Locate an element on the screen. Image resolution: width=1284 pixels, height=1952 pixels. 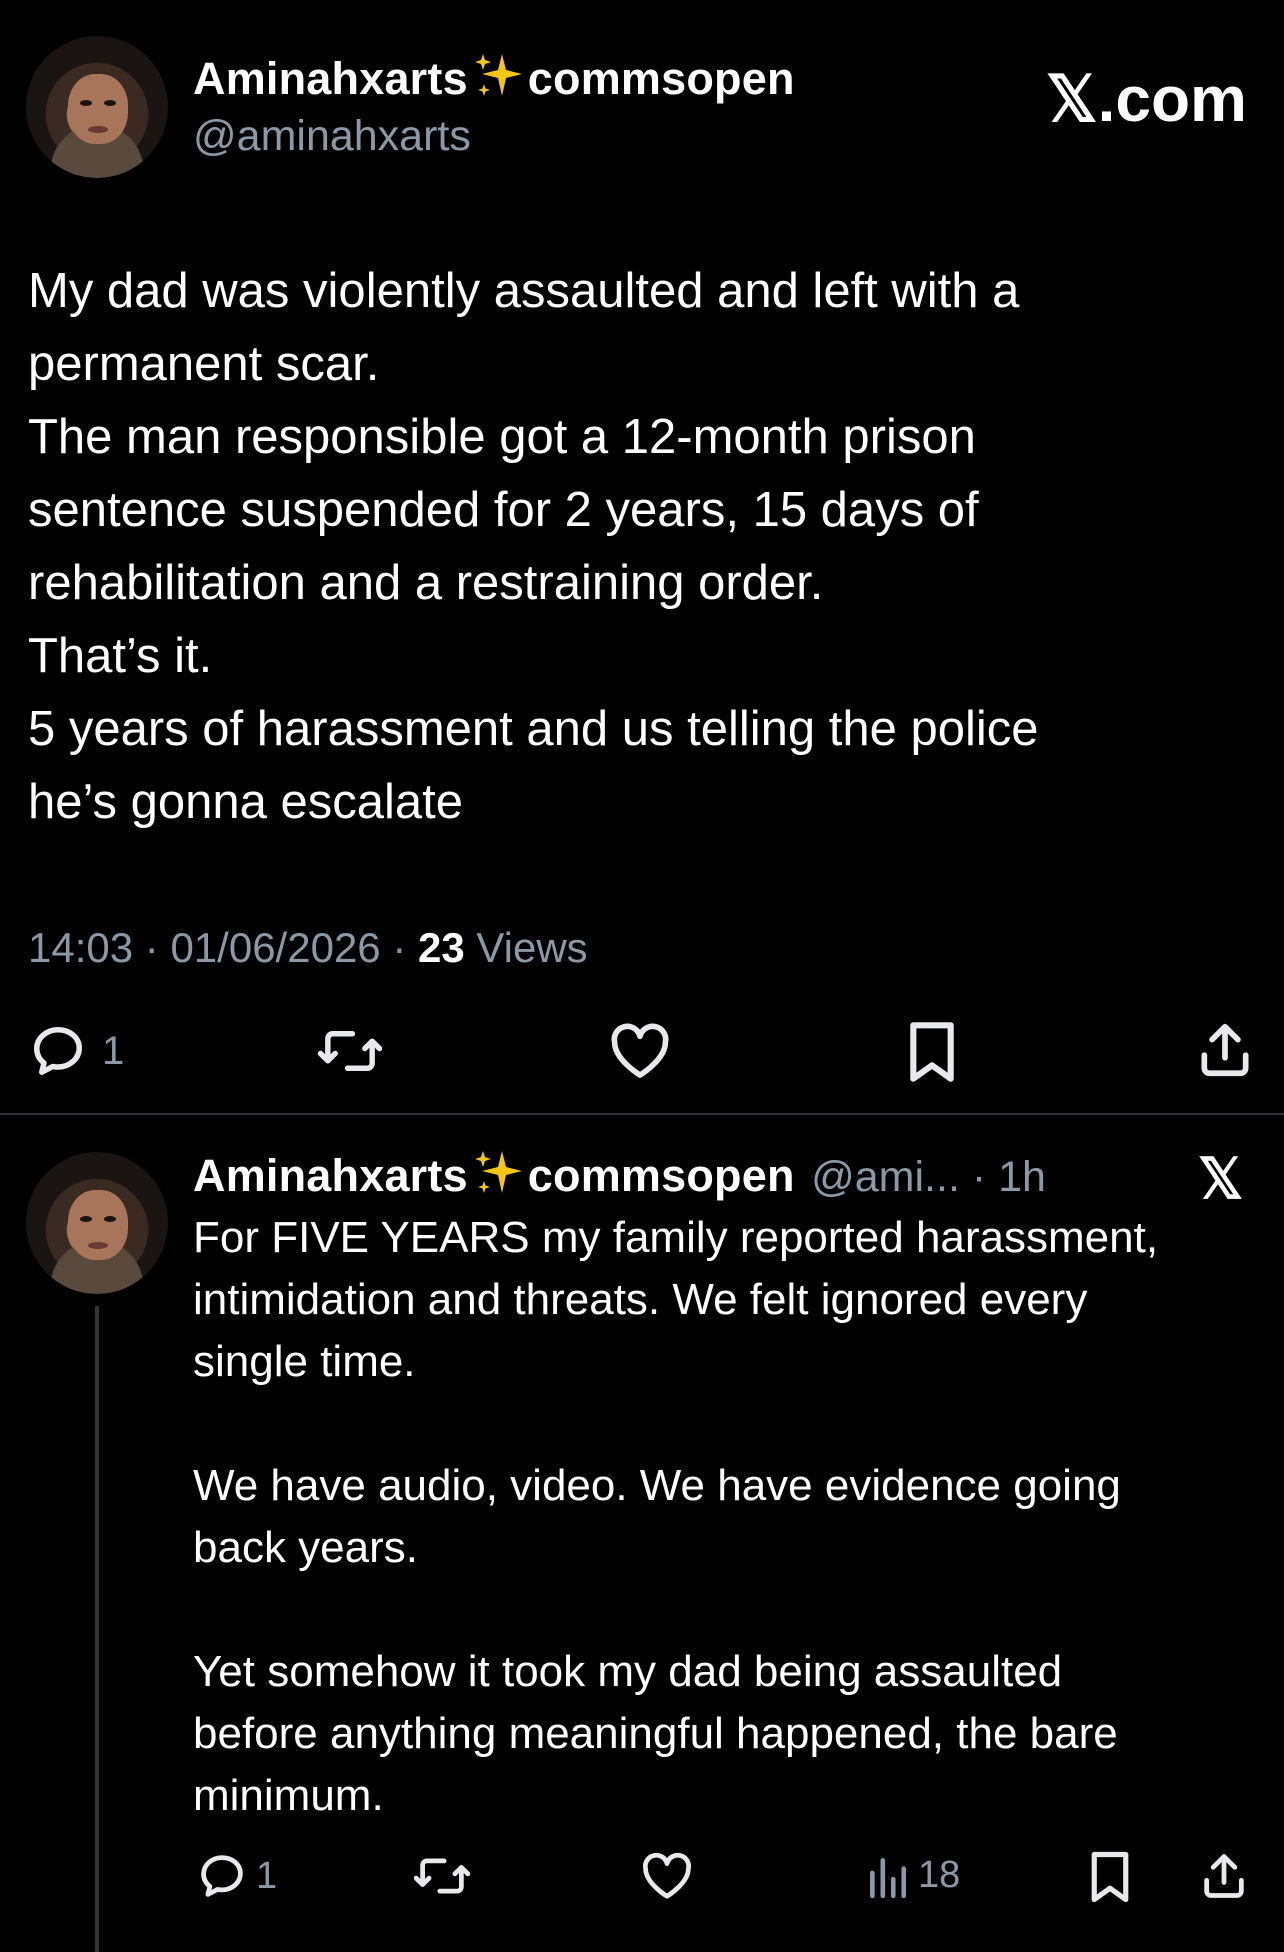
main-tweet-display-name: Aminahxarts commsopen is located at coordinates (494, 77).